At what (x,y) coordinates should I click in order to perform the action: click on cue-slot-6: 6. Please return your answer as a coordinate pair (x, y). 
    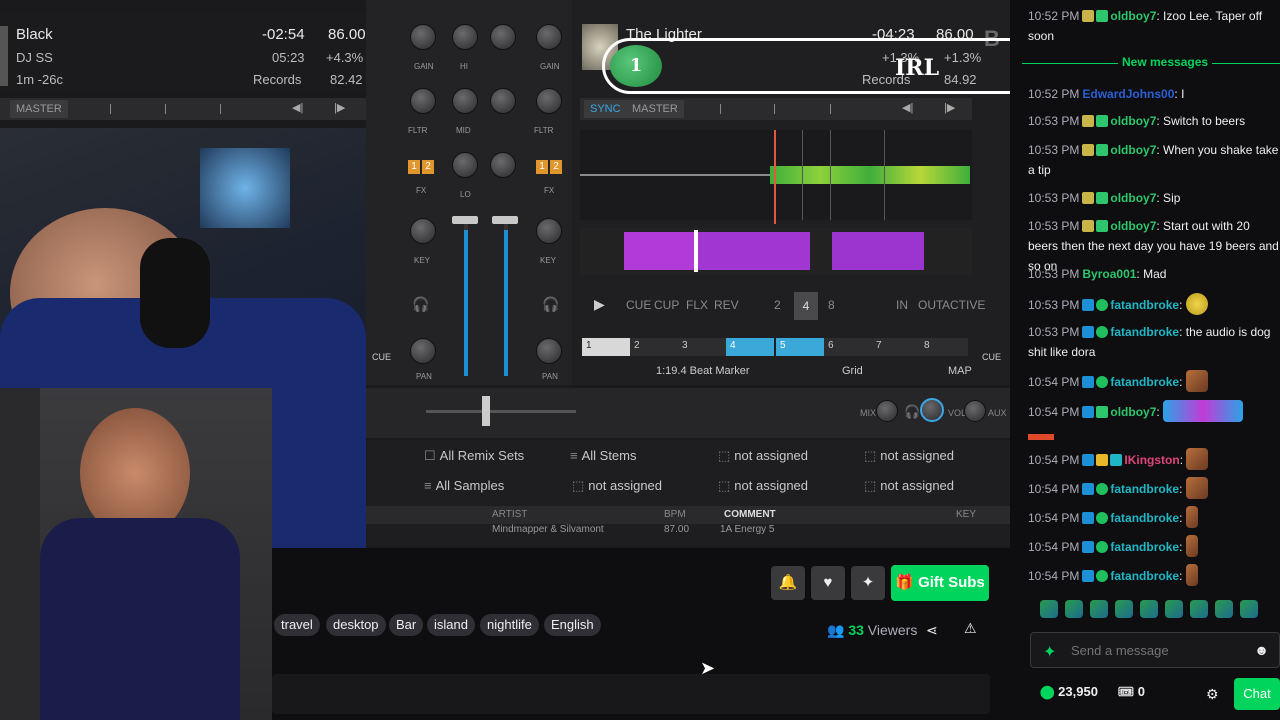
    Looking at the image, I should click on (848, 347).